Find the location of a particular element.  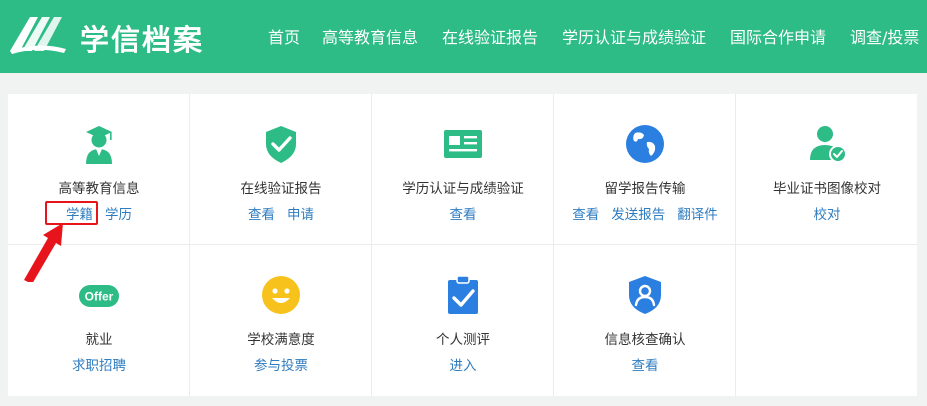

card-links: 求职招聘 is located at coordinates (99, 364).